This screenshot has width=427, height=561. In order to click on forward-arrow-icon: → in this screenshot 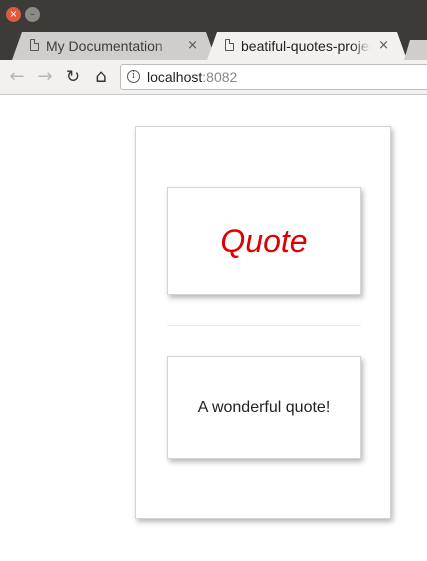, I will do `click(45, 77)`.